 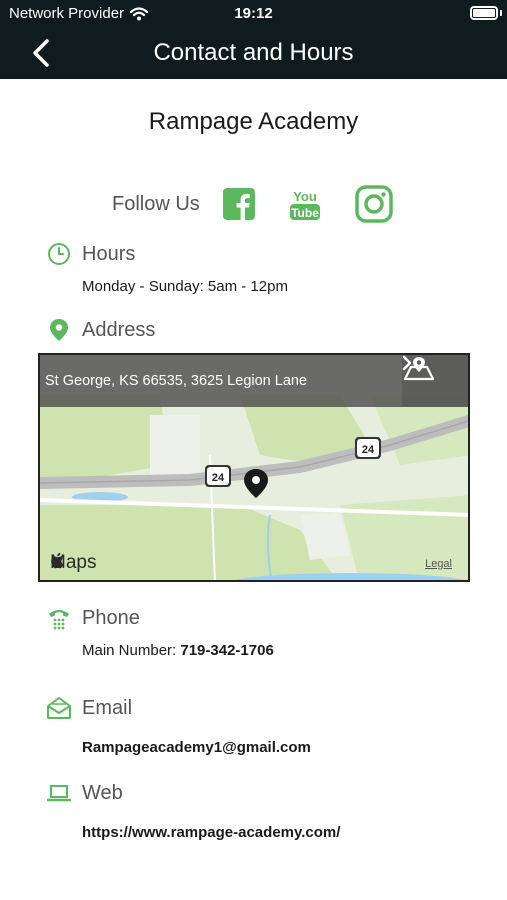 I want to click on apple-logo-icon, so click(x=57, y=560).